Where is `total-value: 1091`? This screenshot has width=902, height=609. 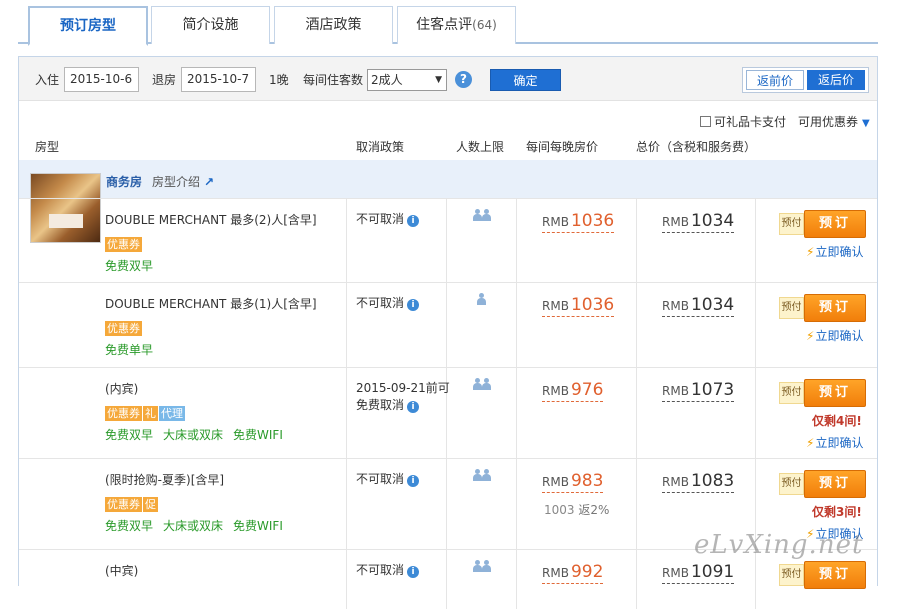
total-value: 1091 is located at coordinates (712, 572).